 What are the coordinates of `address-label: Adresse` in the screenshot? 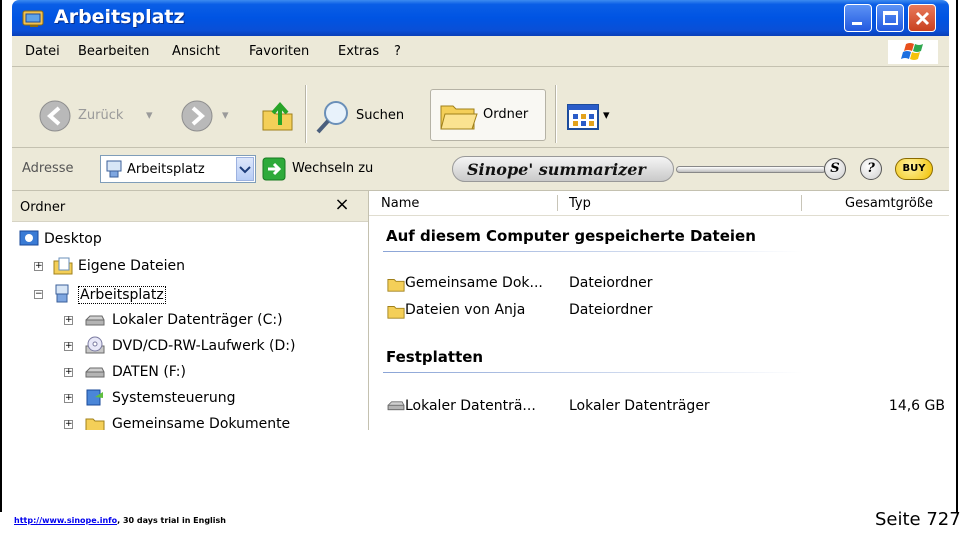 It's located at (48, 168).